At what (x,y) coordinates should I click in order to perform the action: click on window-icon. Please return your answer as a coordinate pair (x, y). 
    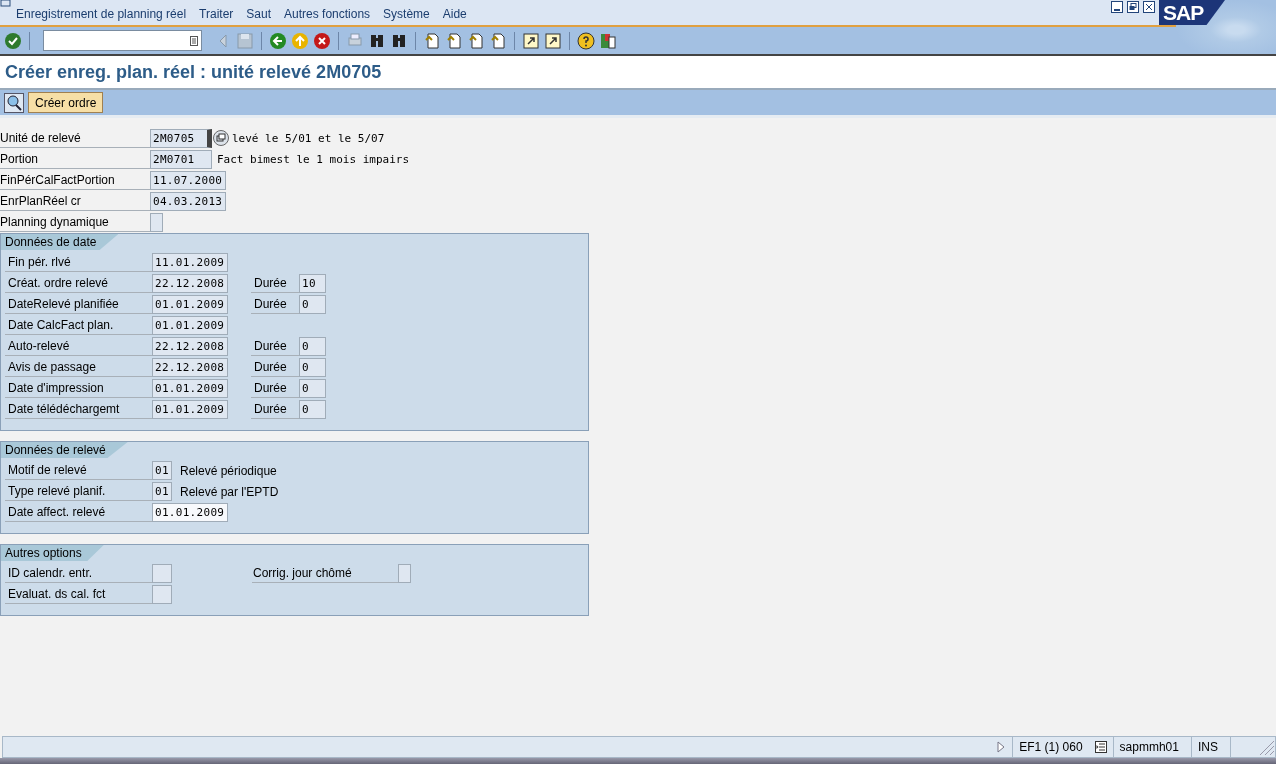
    Looking at the image, I should click on (6, 4).